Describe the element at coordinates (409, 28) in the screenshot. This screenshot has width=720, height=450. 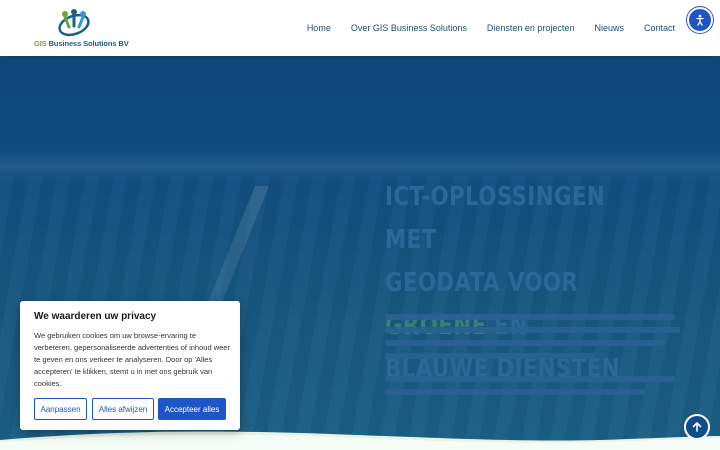
I see `nav-over-gis: Over GIS Business Solutions` at that location.